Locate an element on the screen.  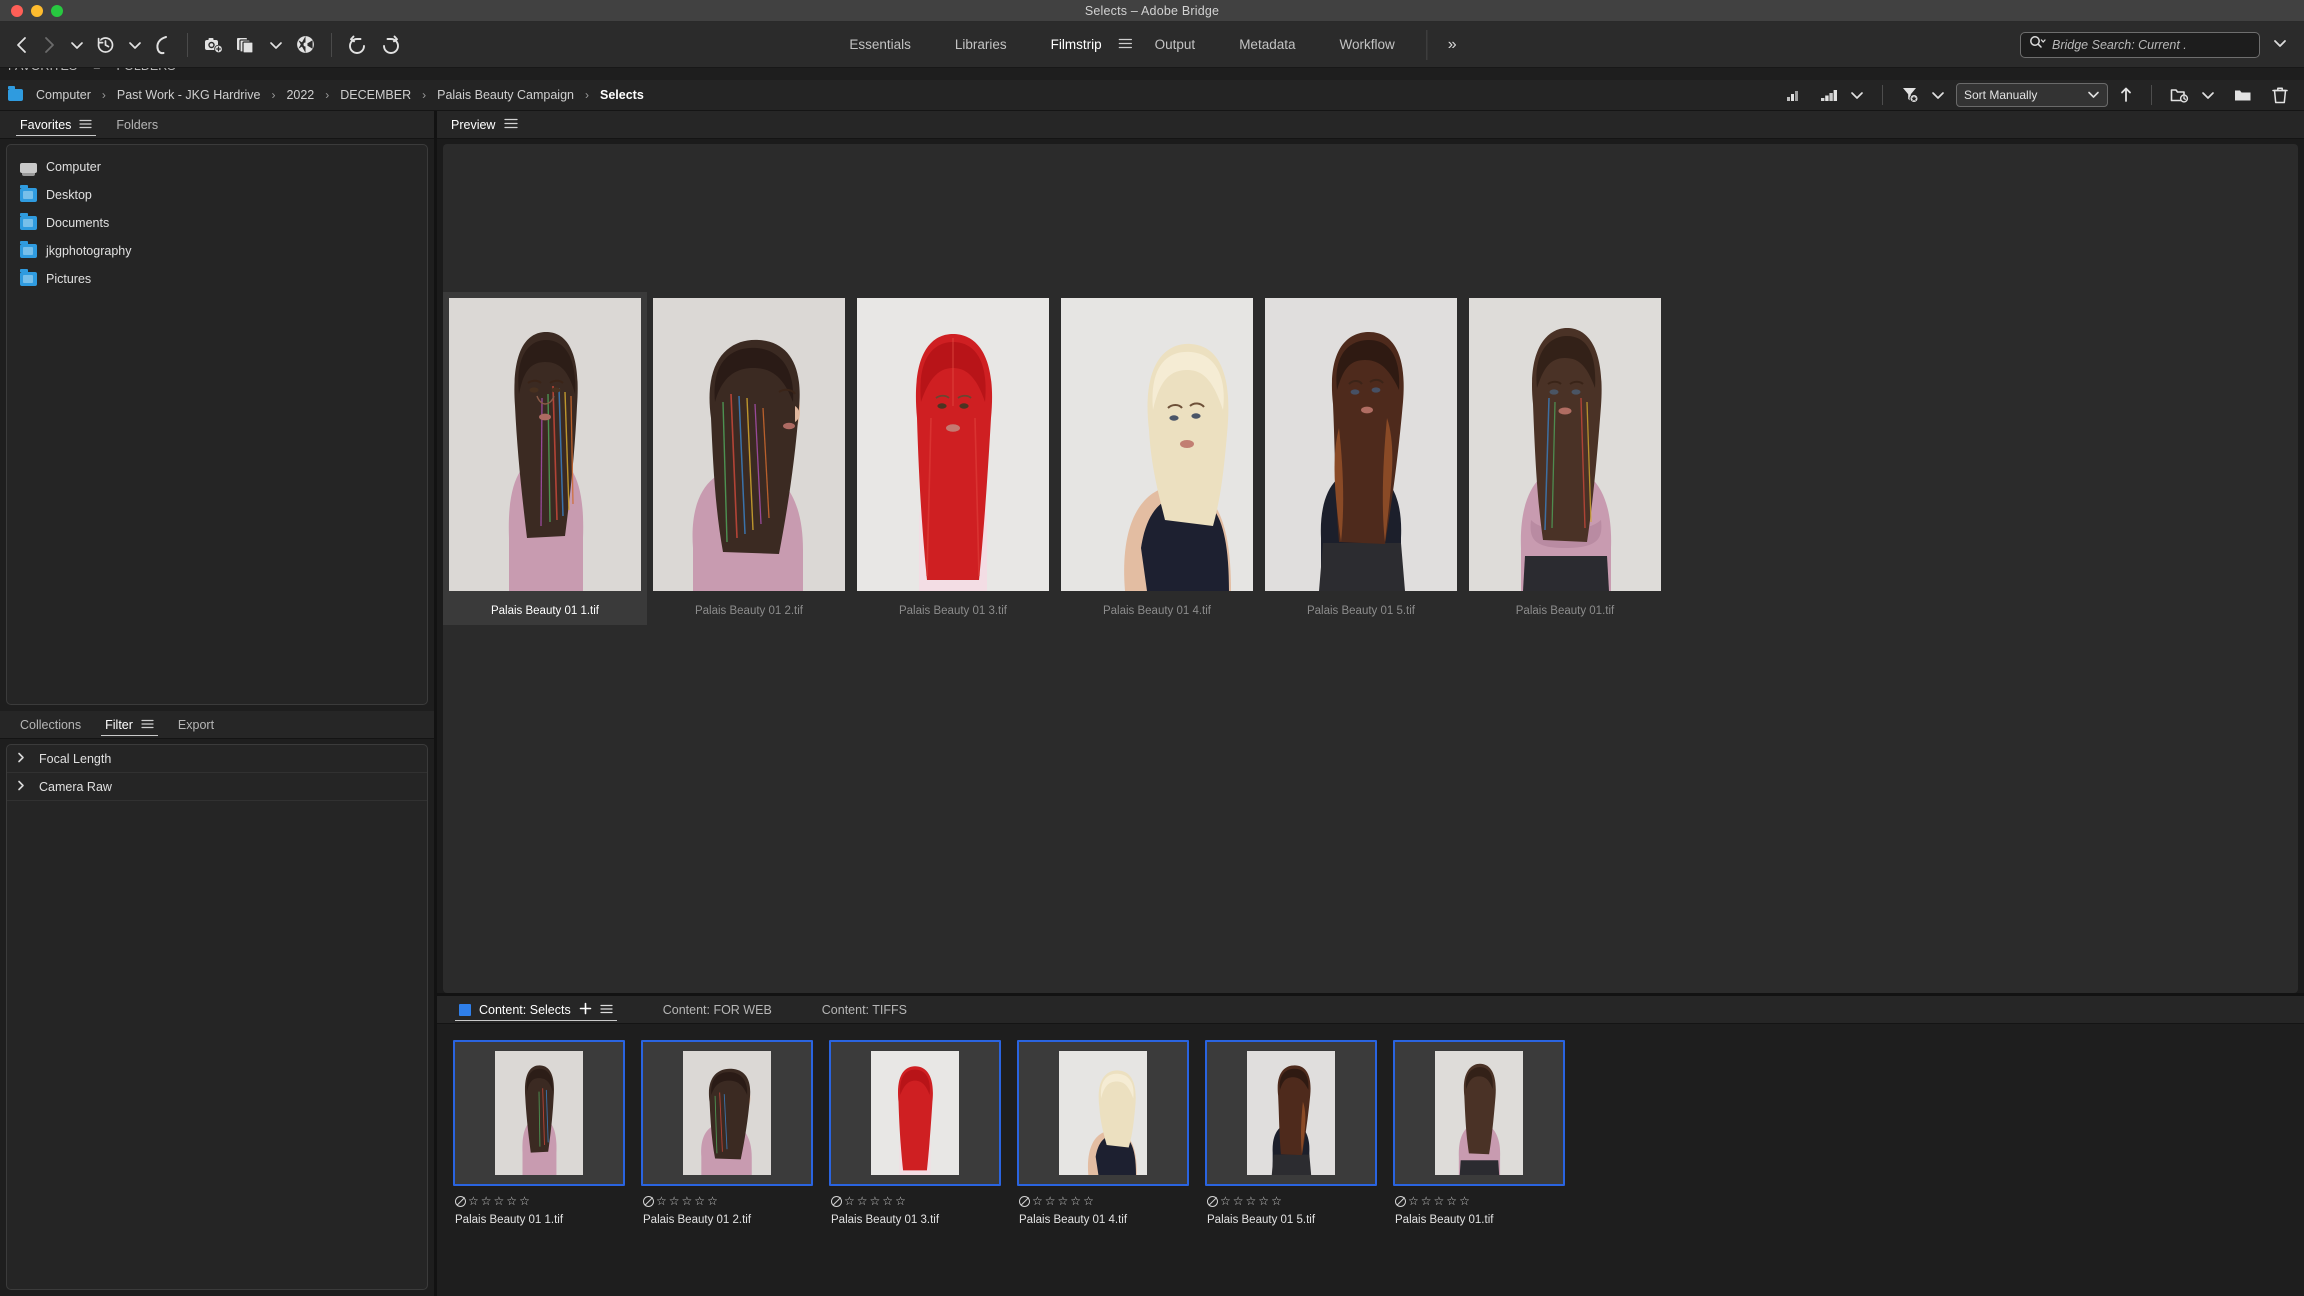
workspace-tab-libraries: Libraries is located at coordinates (981, 45).